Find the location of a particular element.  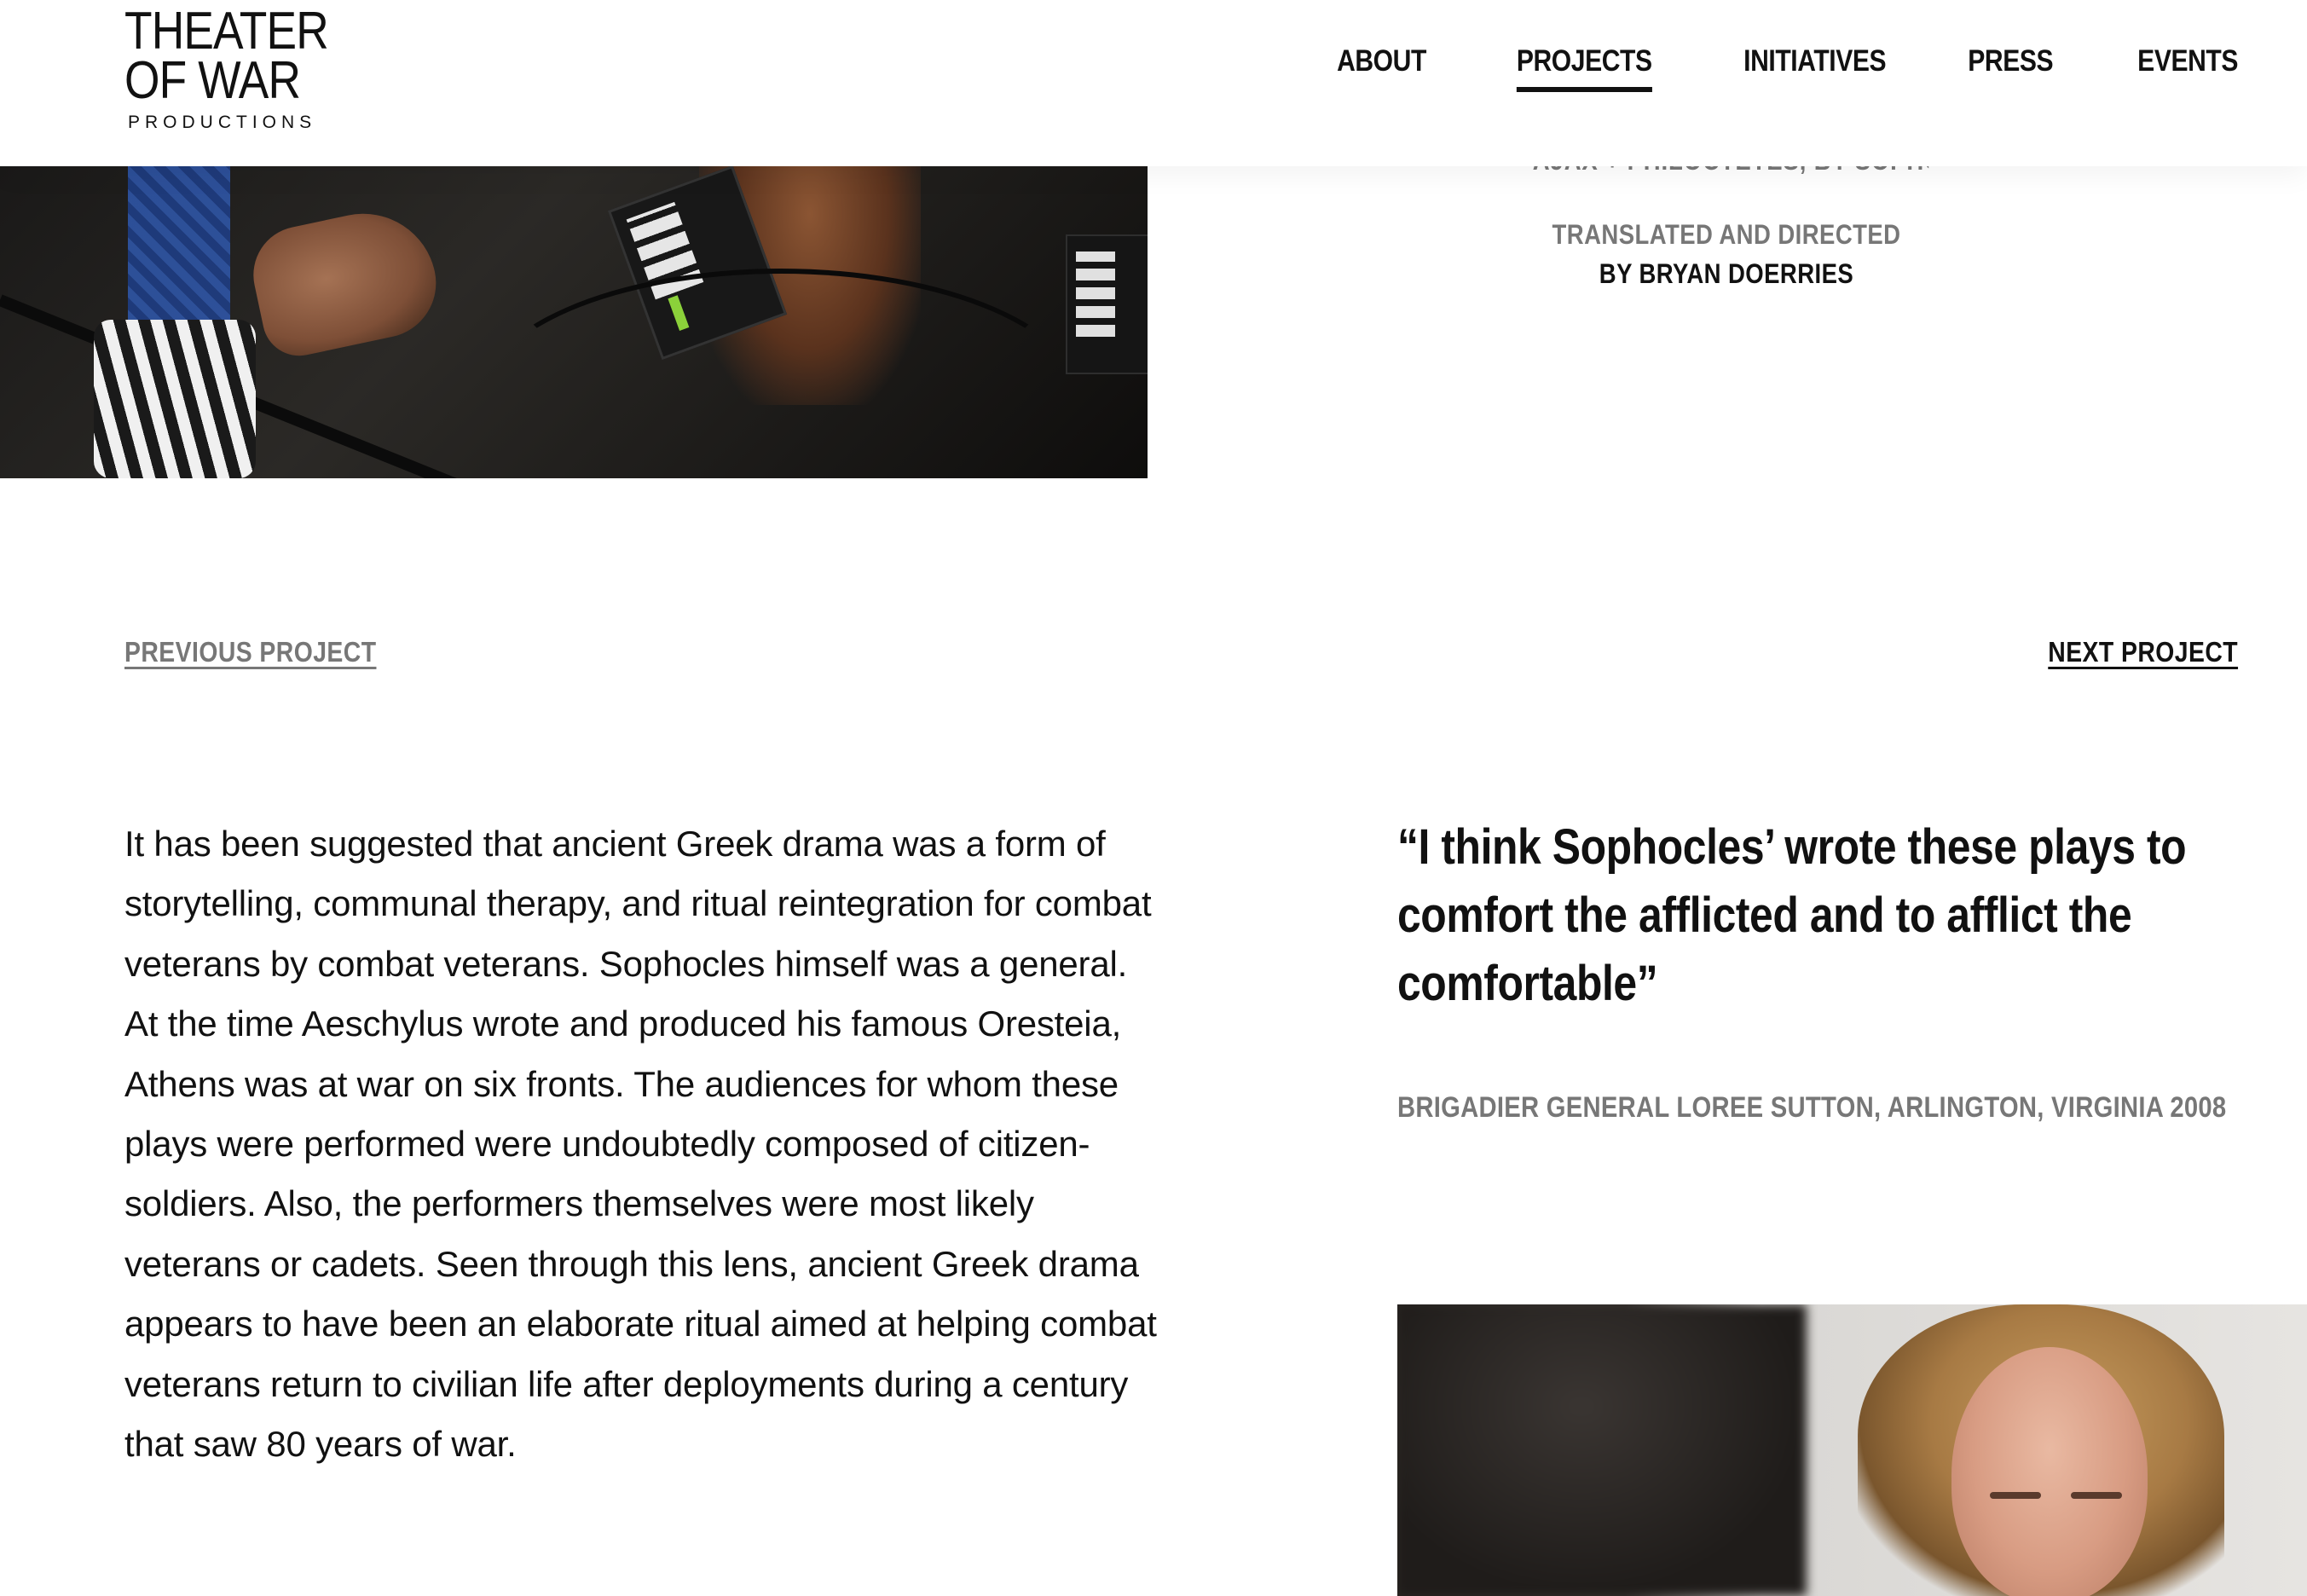

logo-line-1: THEATER is located at coordinates (227, 31).